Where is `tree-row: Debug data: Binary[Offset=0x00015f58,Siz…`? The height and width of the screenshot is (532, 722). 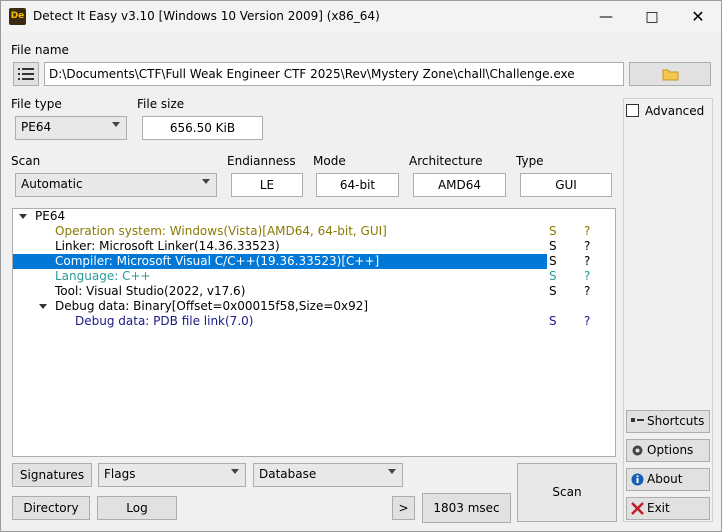
tree-row: Debug data: Binary[Offset=0x00015f58,Siz… is located at coordinates (314, 306).